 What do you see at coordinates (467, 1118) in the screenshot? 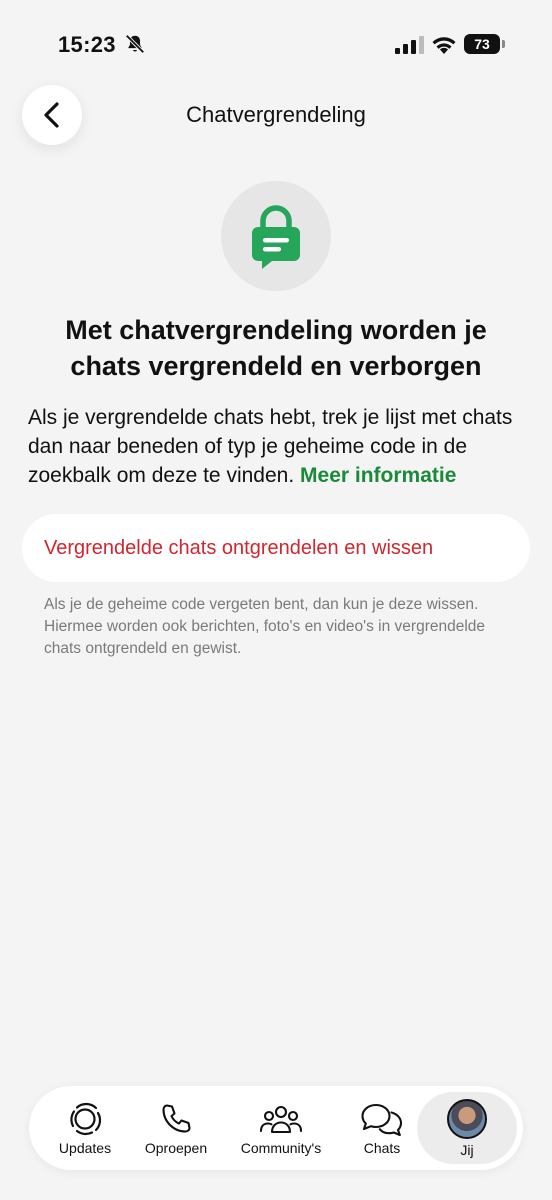
I see `avatar` at bounding box center [467, 1118].